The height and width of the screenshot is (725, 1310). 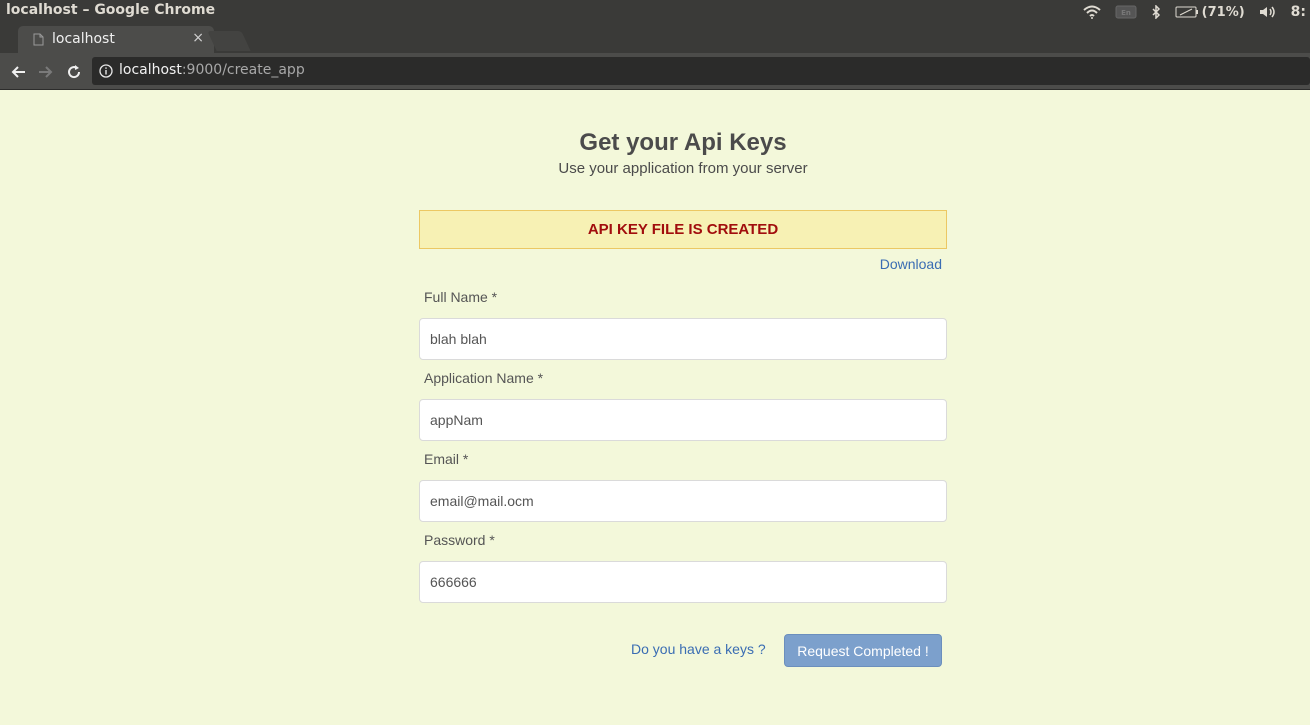 What do you see at coordinates (459, 540) in the screenshot?
I see `password-label: Password *` at bounding box center [459, 540].